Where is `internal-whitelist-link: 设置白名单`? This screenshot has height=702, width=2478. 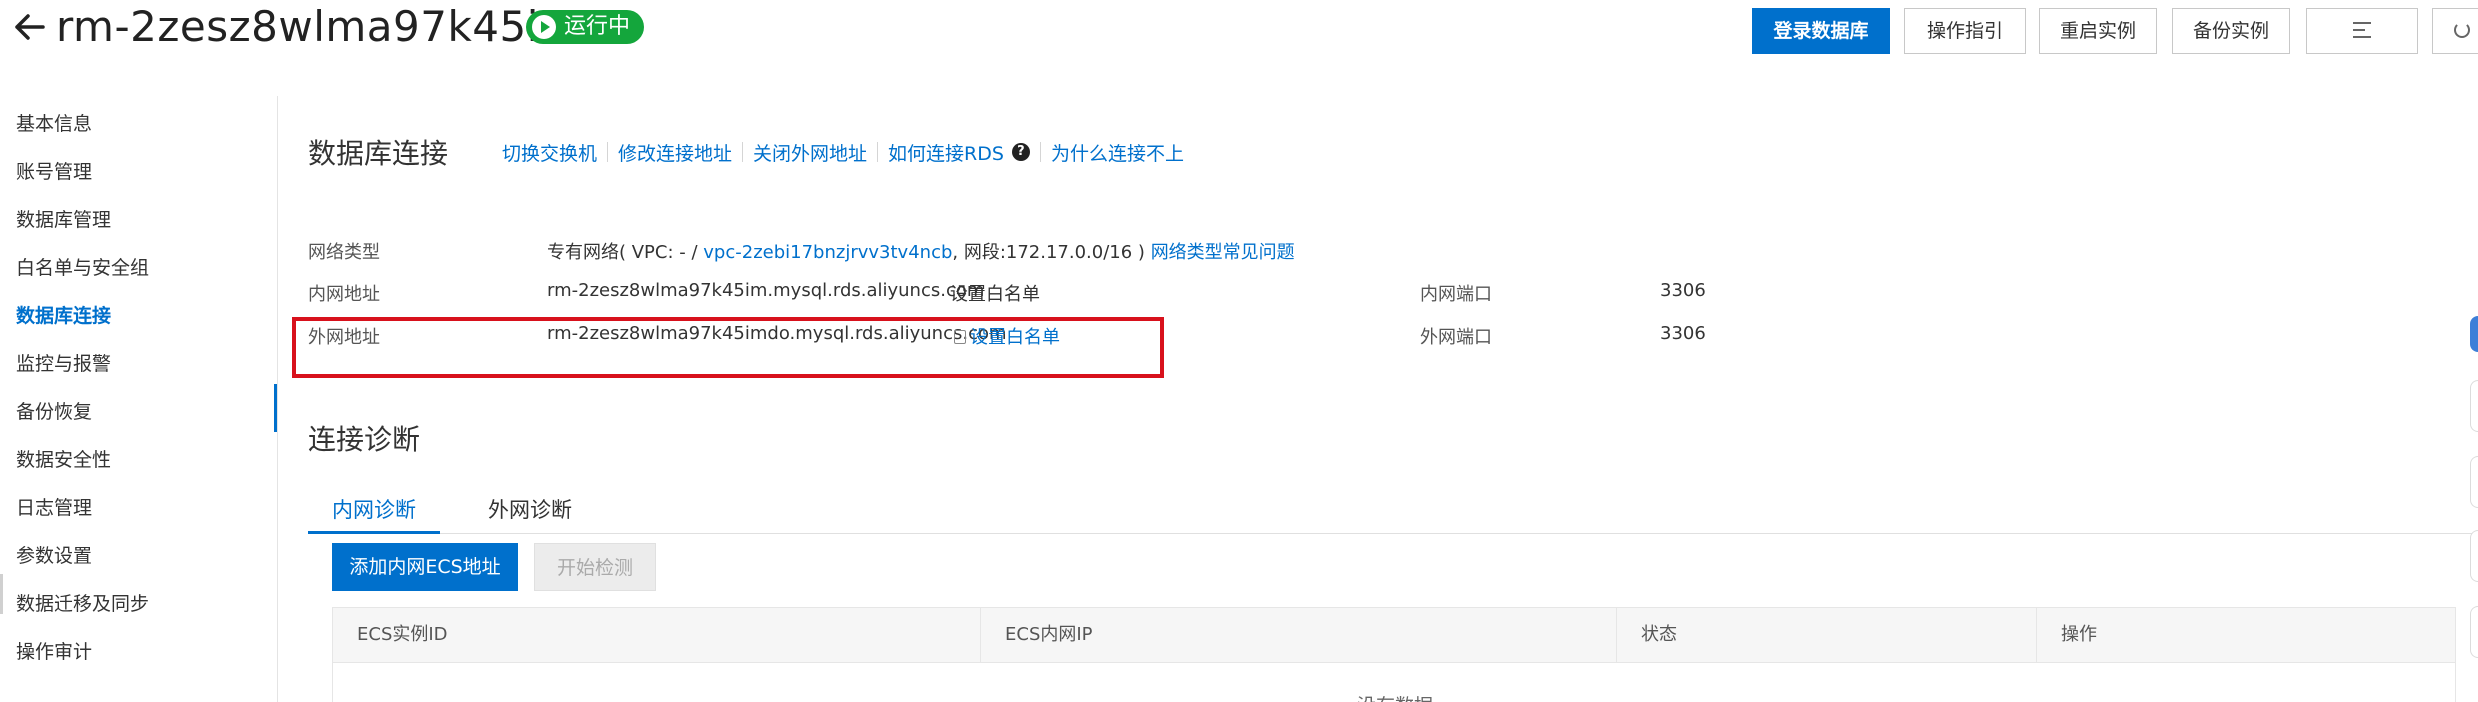
internal-whitelist-link: 设置白名单 is located at coordinates (995, 293).